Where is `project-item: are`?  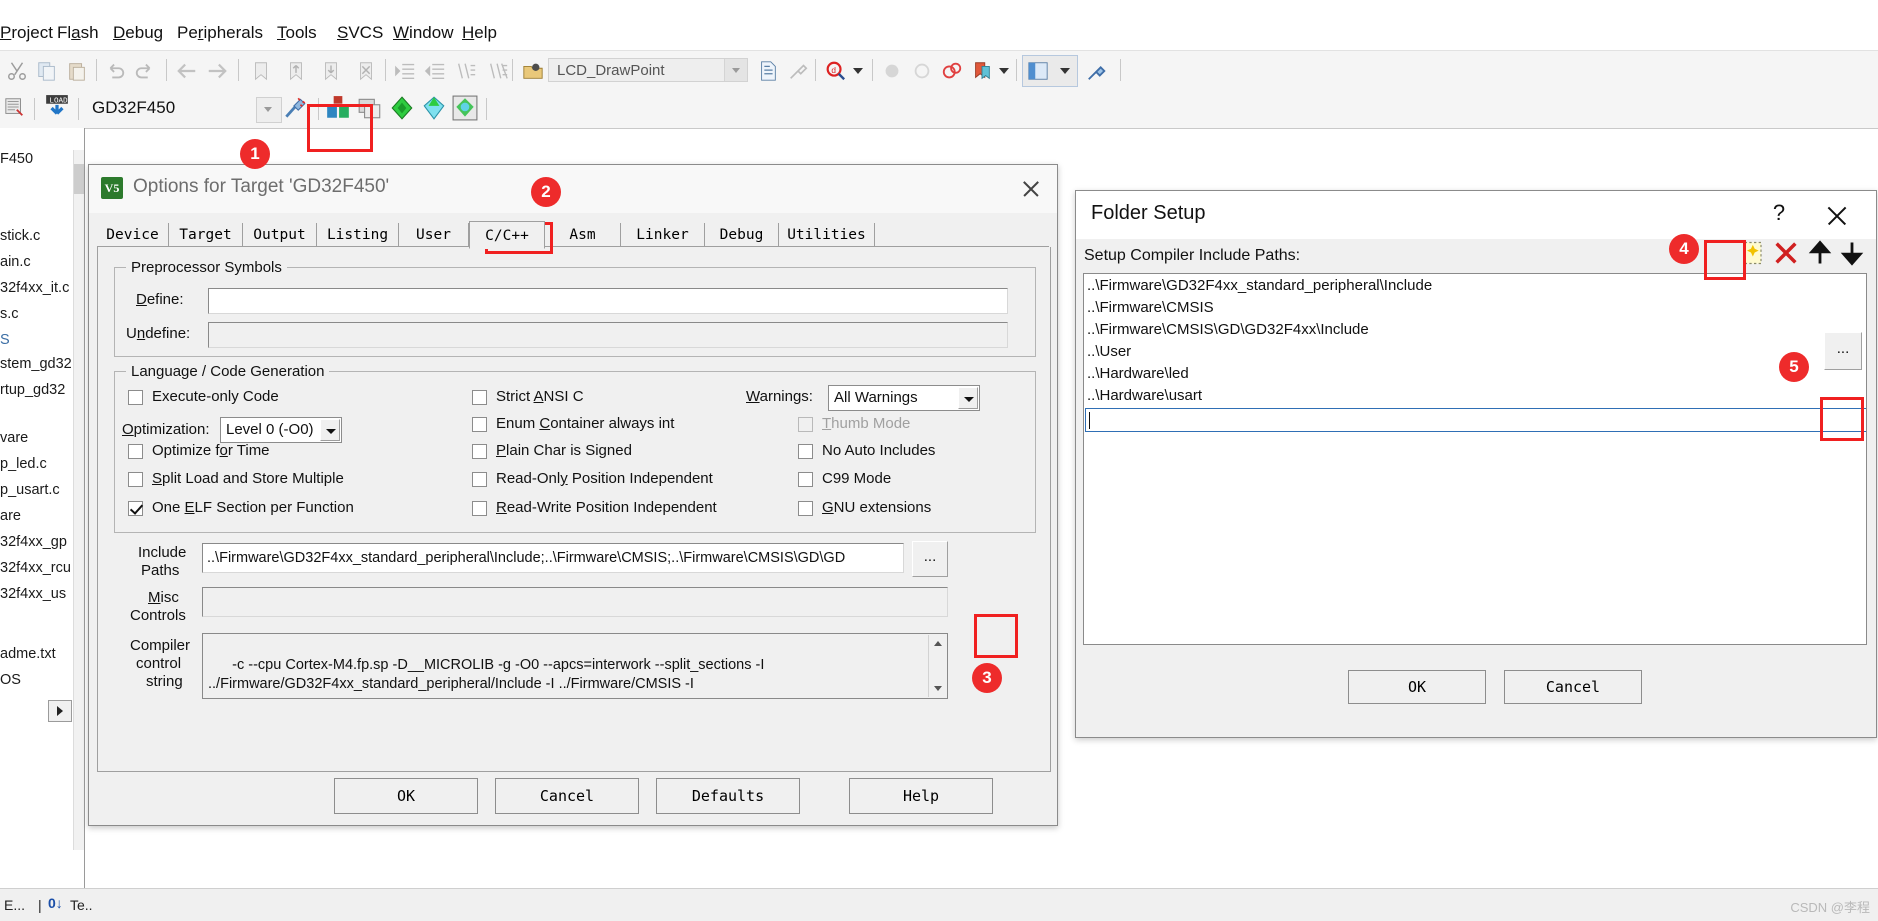
project-item: are is located at coordinates (10, 516).